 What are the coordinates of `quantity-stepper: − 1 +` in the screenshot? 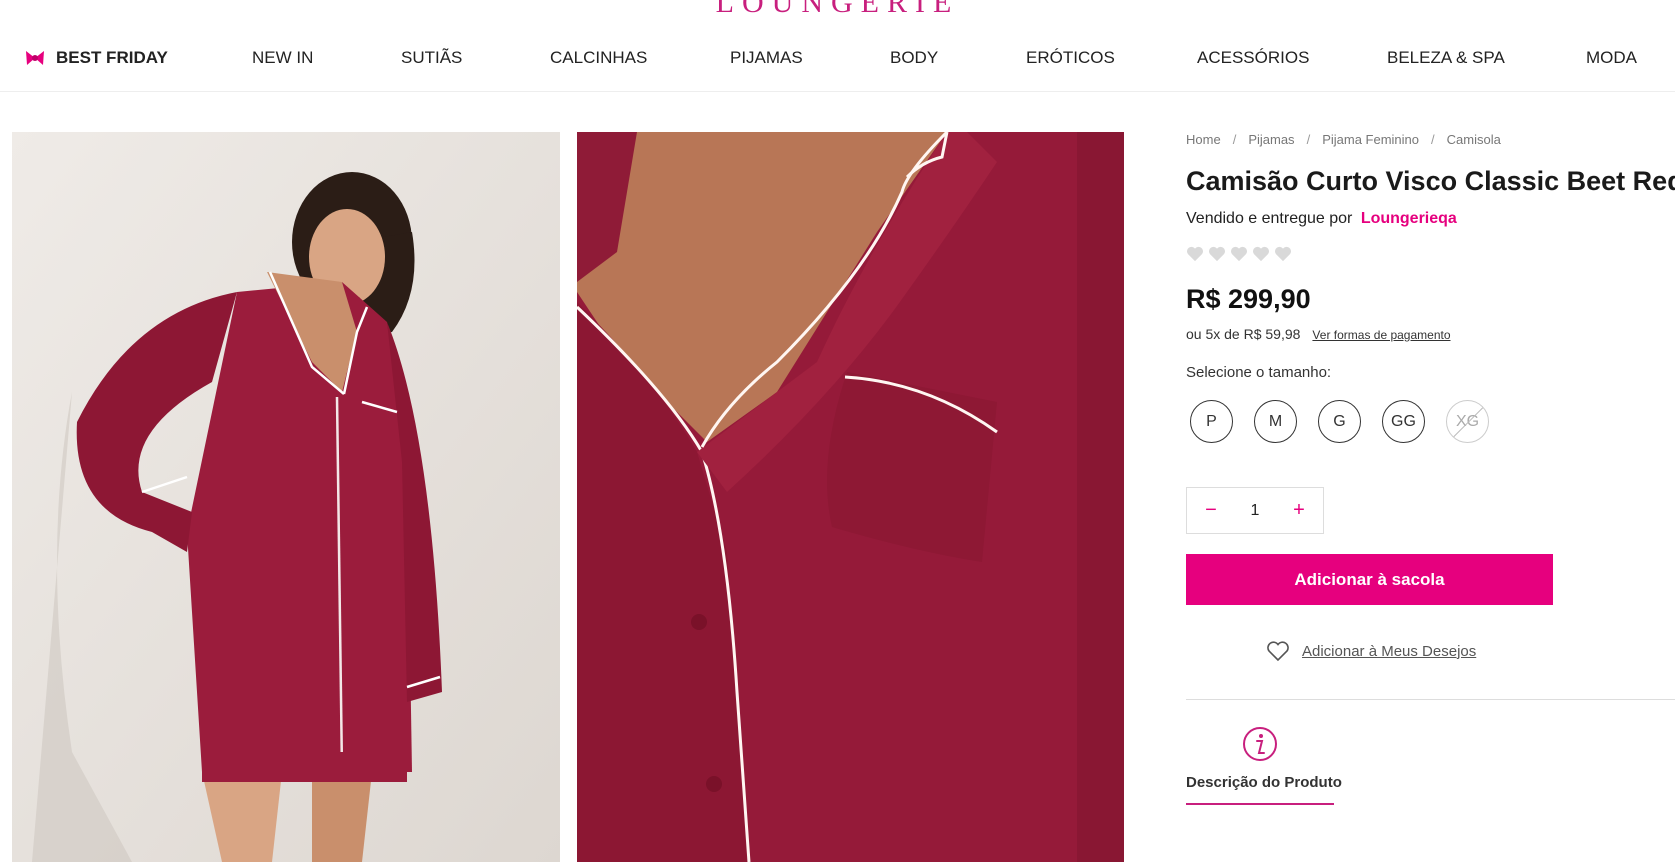 It's located at (1255, 510).